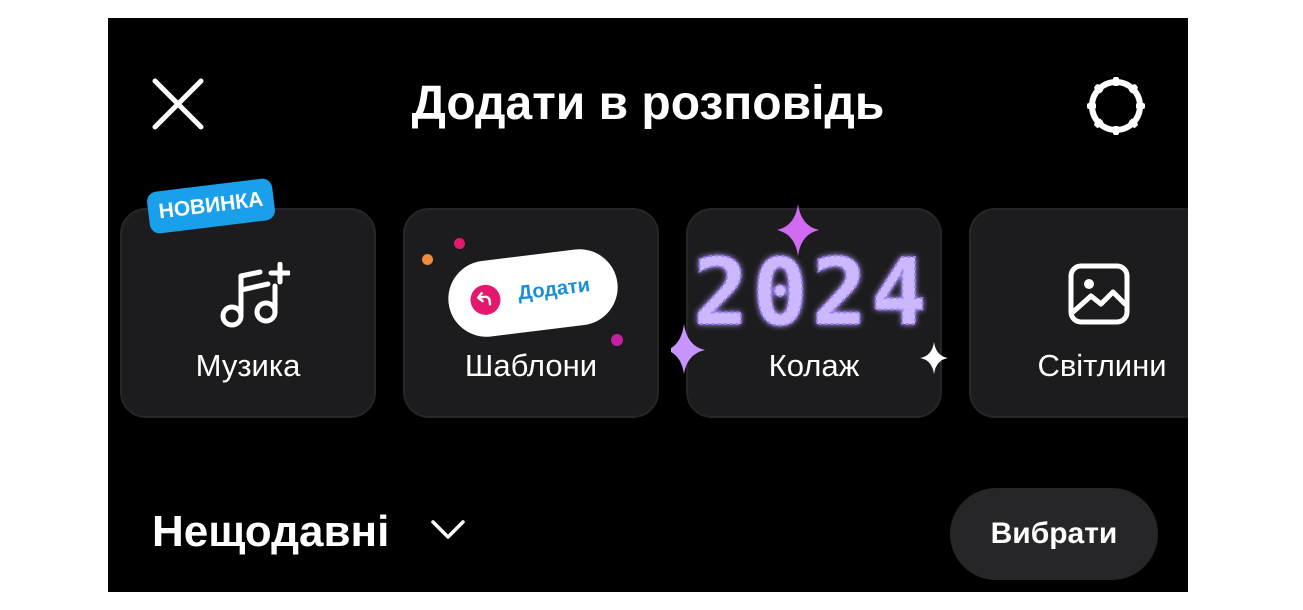 This screenshot has width=1303, height=610. I want to click on tile-templates-label: Шаблони, so click(531, 365).